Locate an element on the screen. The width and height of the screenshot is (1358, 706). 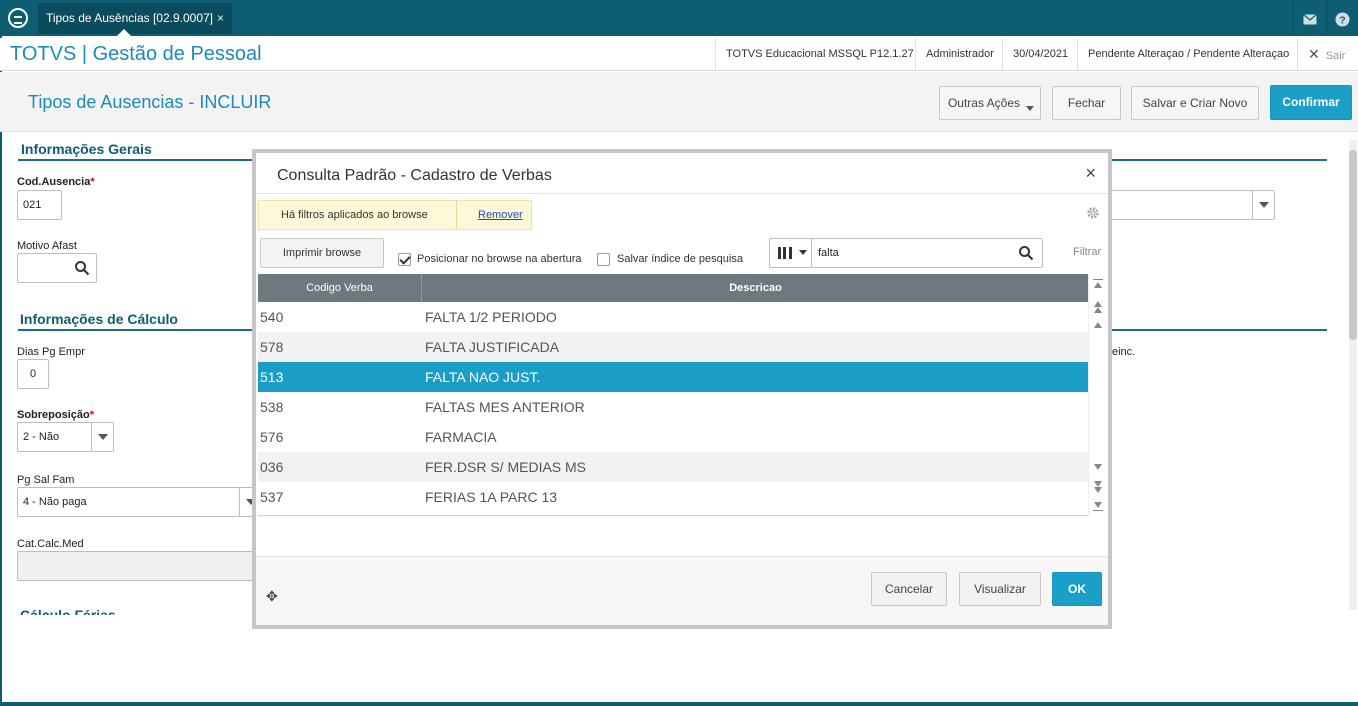
scroll-bottom-bar-icon is located at coordinates (1098, 510).